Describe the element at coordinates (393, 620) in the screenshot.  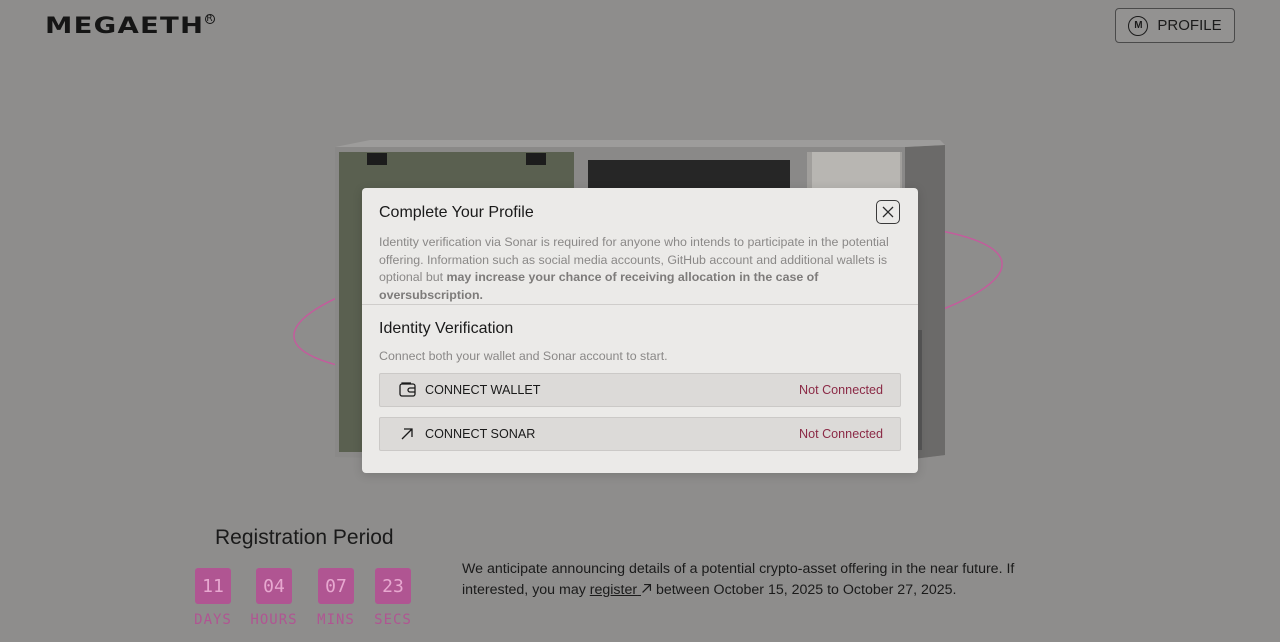
I see `countdown-secs-label: SECS` at that location.